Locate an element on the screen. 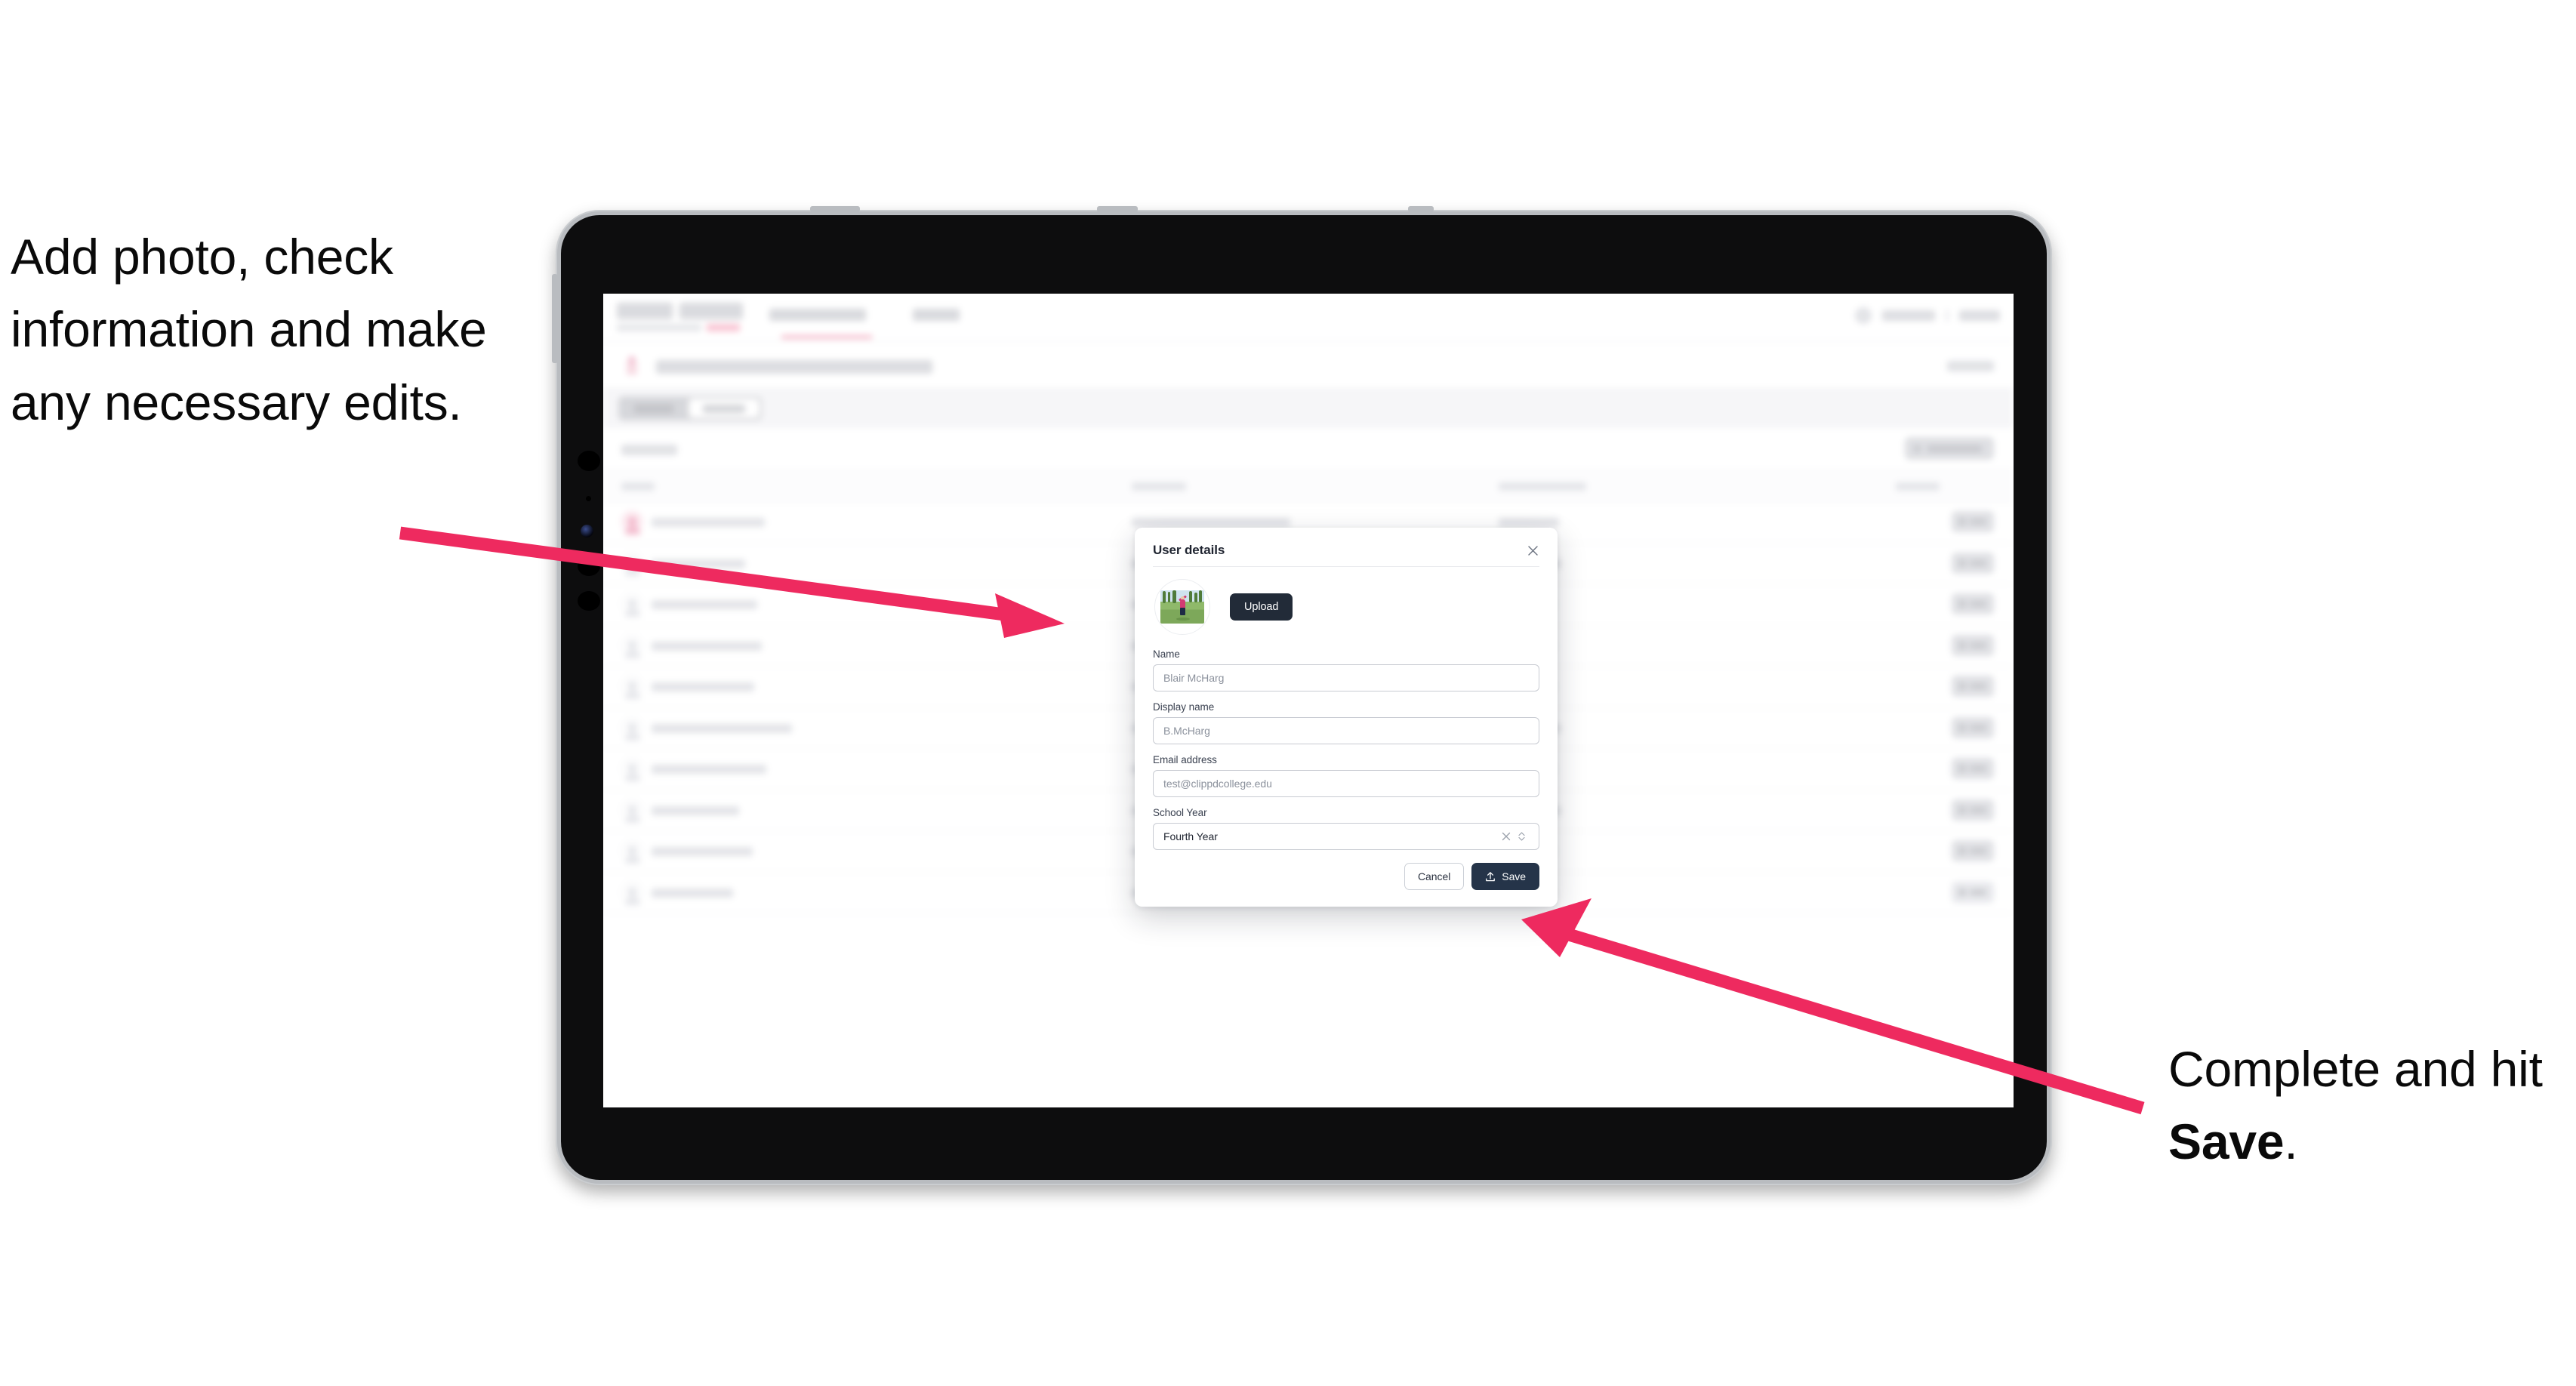 This screenshot has height=1386, width=2576. field-email: Email address test@clippdcollege.edu is located at coordinates (1346, 775).